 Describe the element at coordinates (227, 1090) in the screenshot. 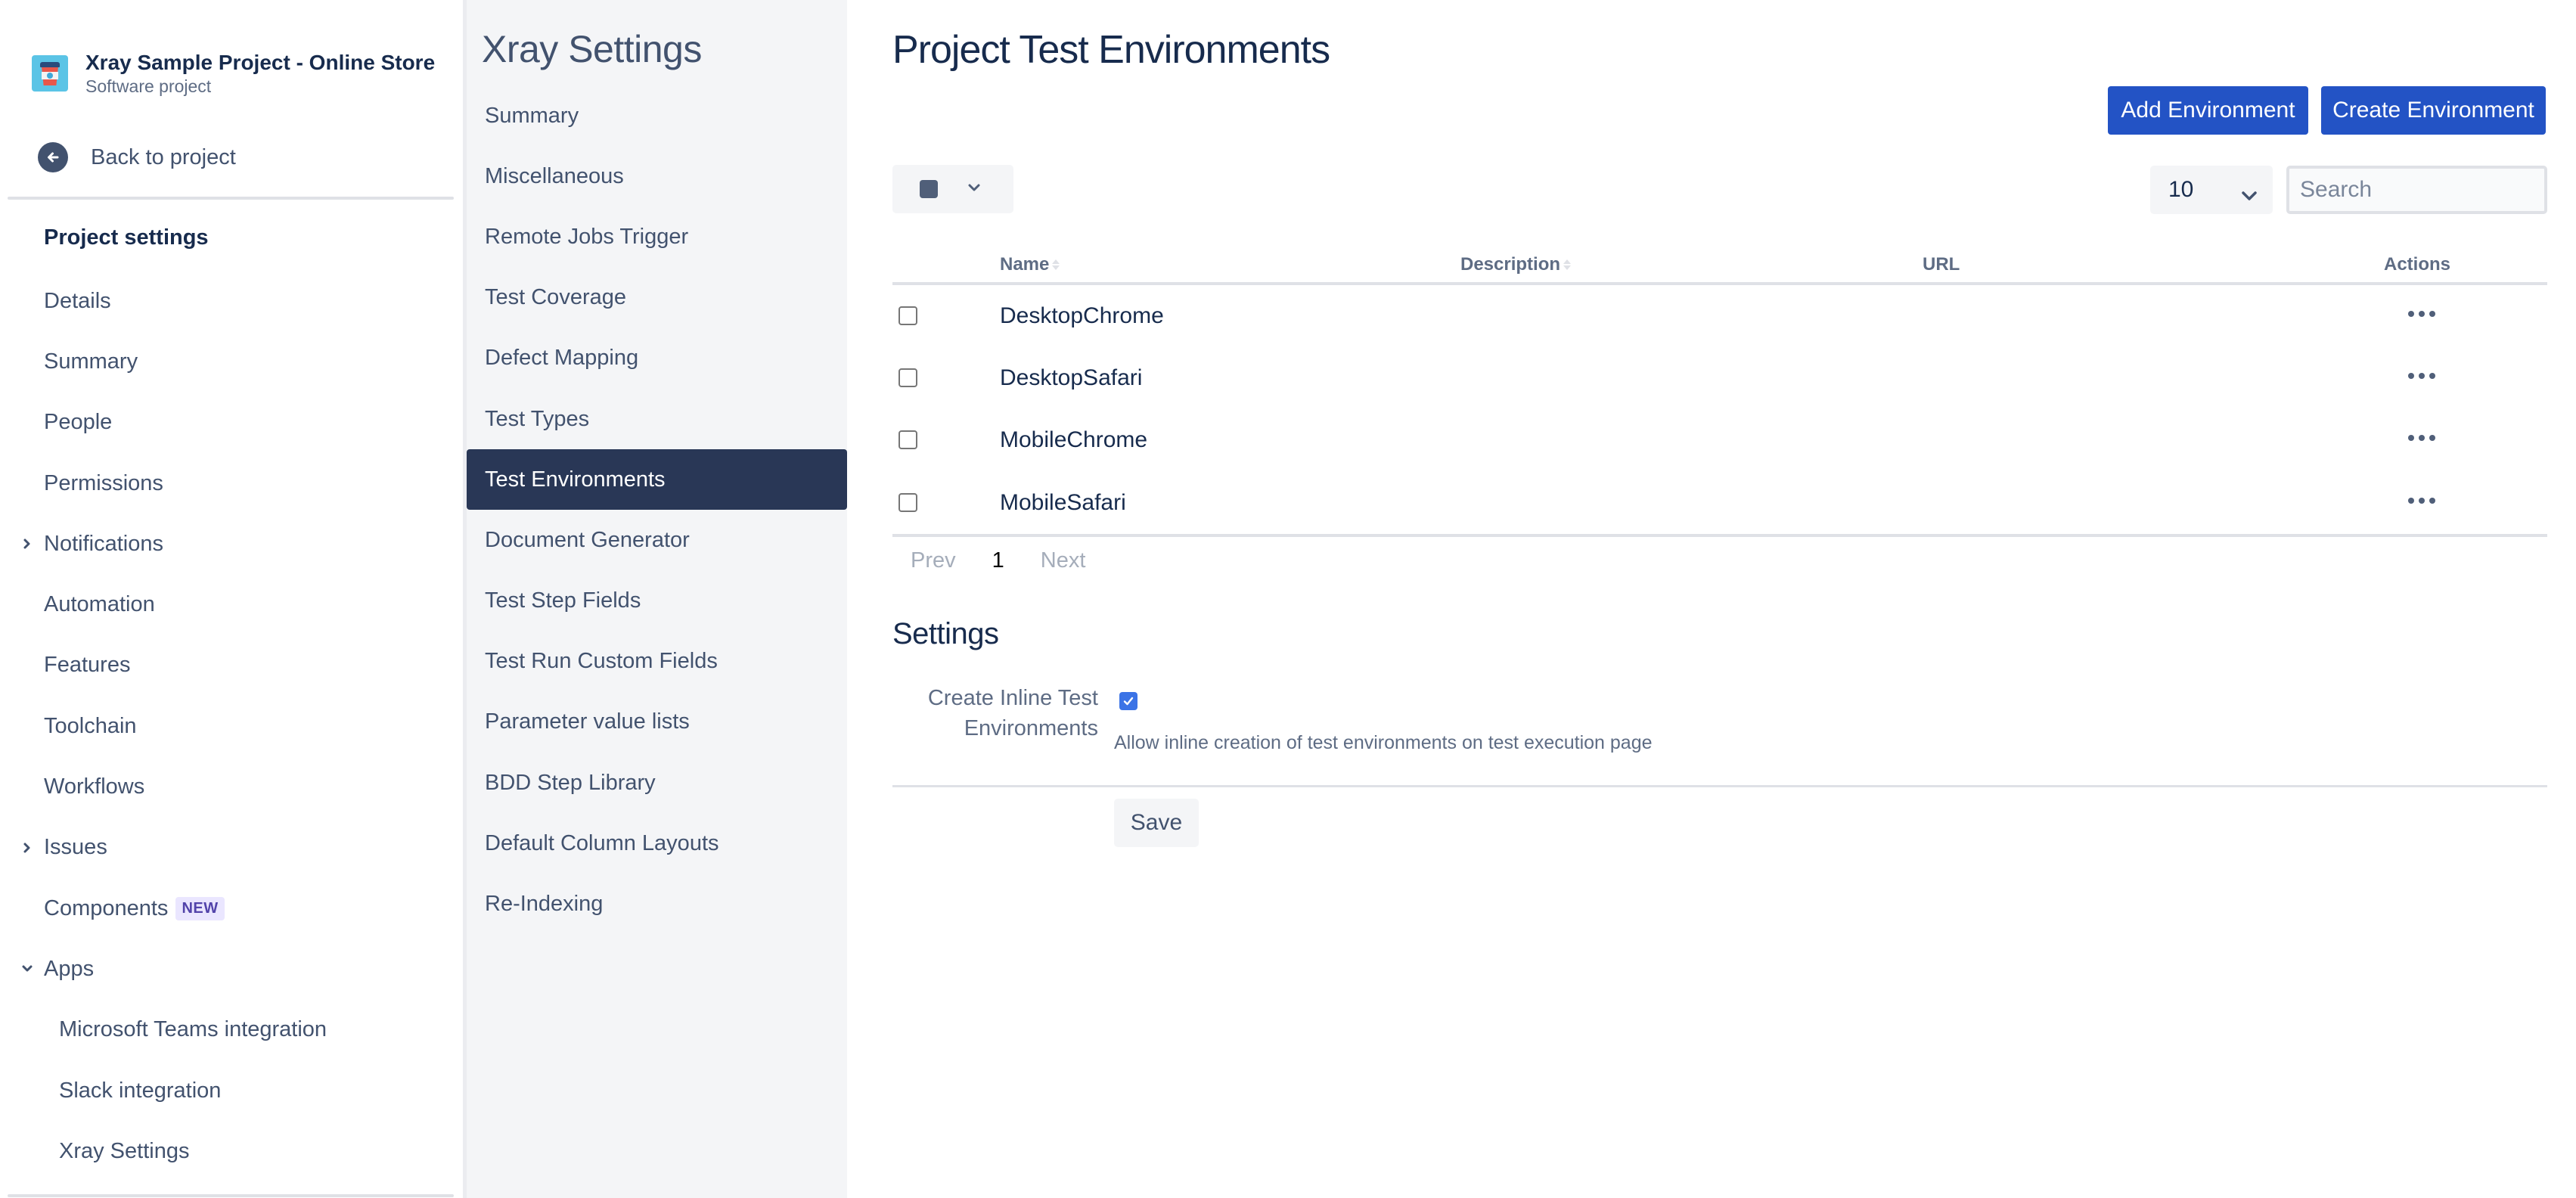

I see `sidebar-item-slack-integration: Slack integration` at that location.